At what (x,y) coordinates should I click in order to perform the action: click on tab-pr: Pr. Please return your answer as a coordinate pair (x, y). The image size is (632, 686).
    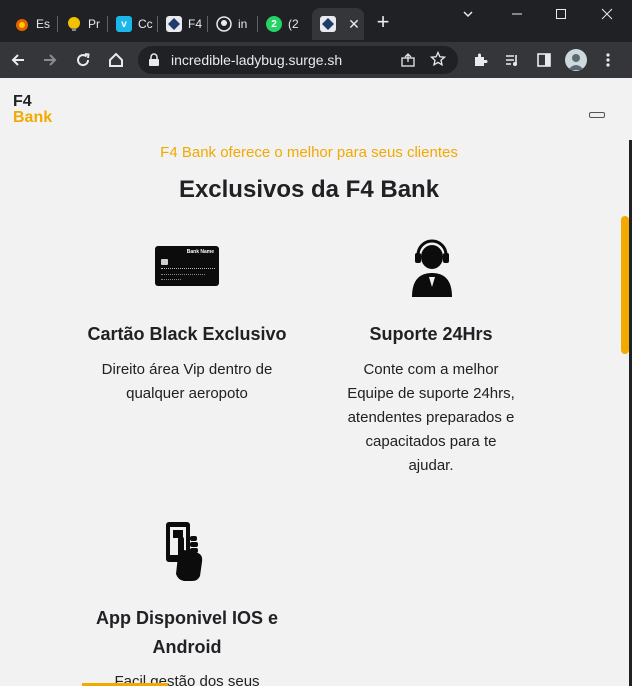
    Looking at the image, I should click on (83, 24).